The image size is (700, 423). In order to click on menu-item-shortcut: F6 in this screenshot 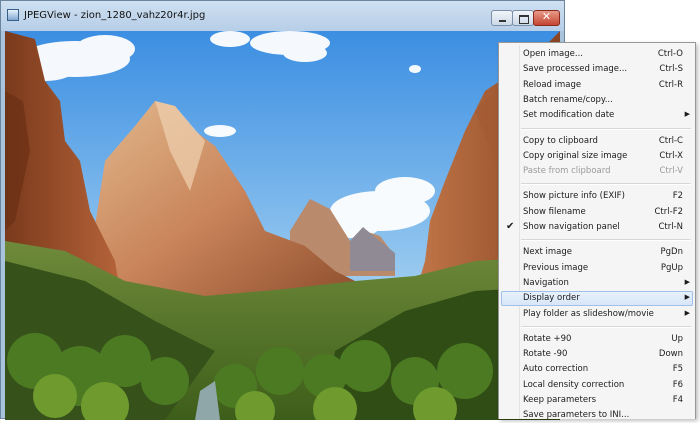, I will do `click(677, 384)`.